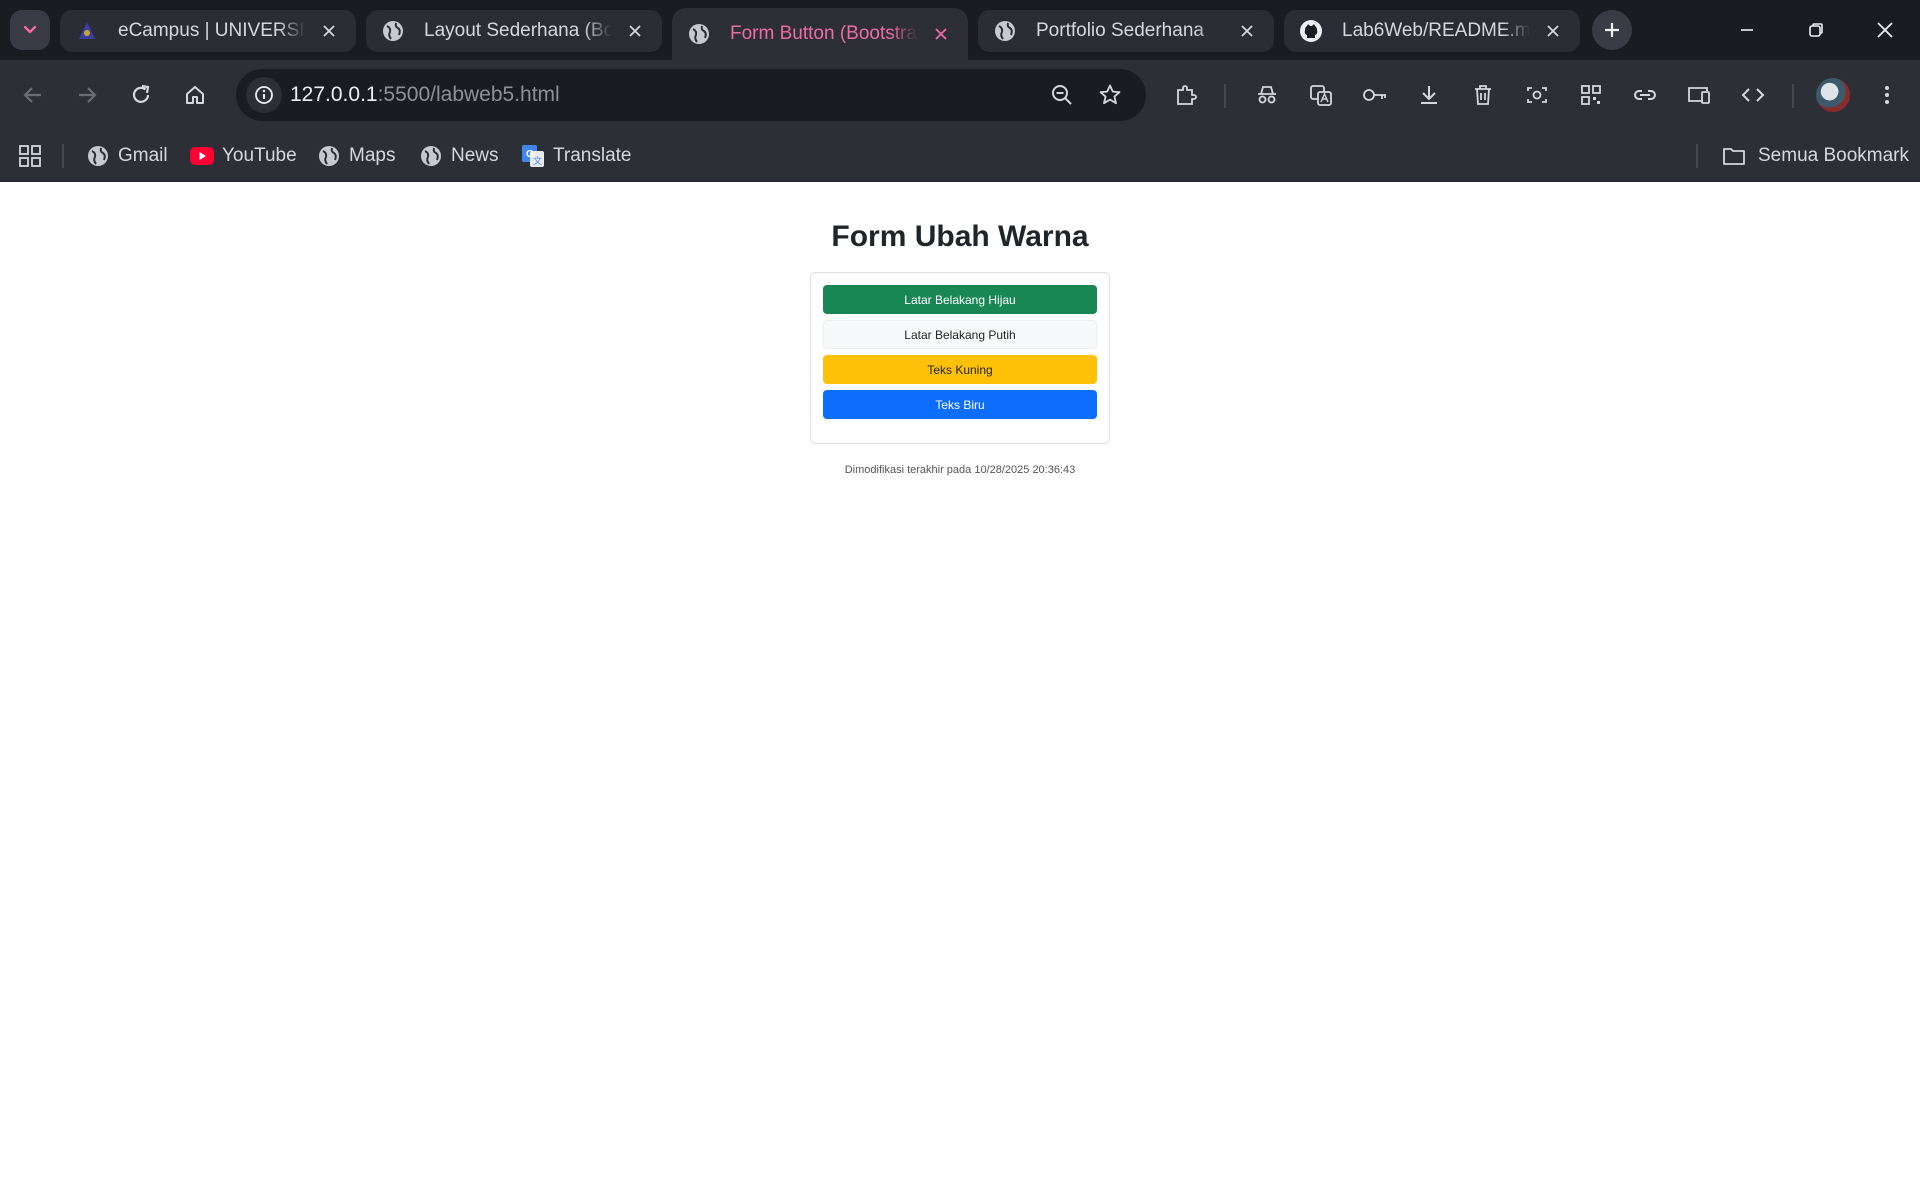  I want to click on campus-logo-icon, so click(87, 31).